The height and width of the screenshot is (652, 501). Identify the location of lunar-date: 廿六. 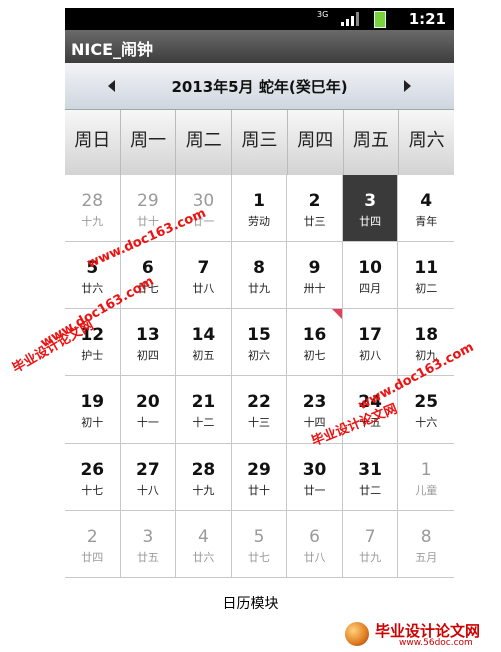
(203, 557).